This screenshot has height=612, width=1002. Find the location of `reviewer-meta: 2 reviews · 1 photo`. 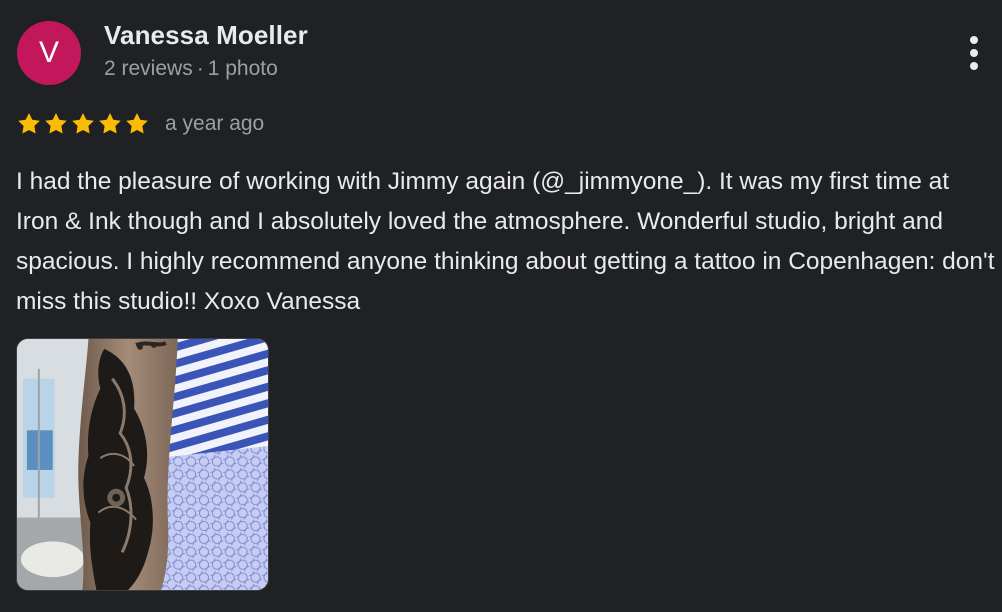

reviewer-meta: 2 reviews · 1 photo is located at coordinates (191, 69).